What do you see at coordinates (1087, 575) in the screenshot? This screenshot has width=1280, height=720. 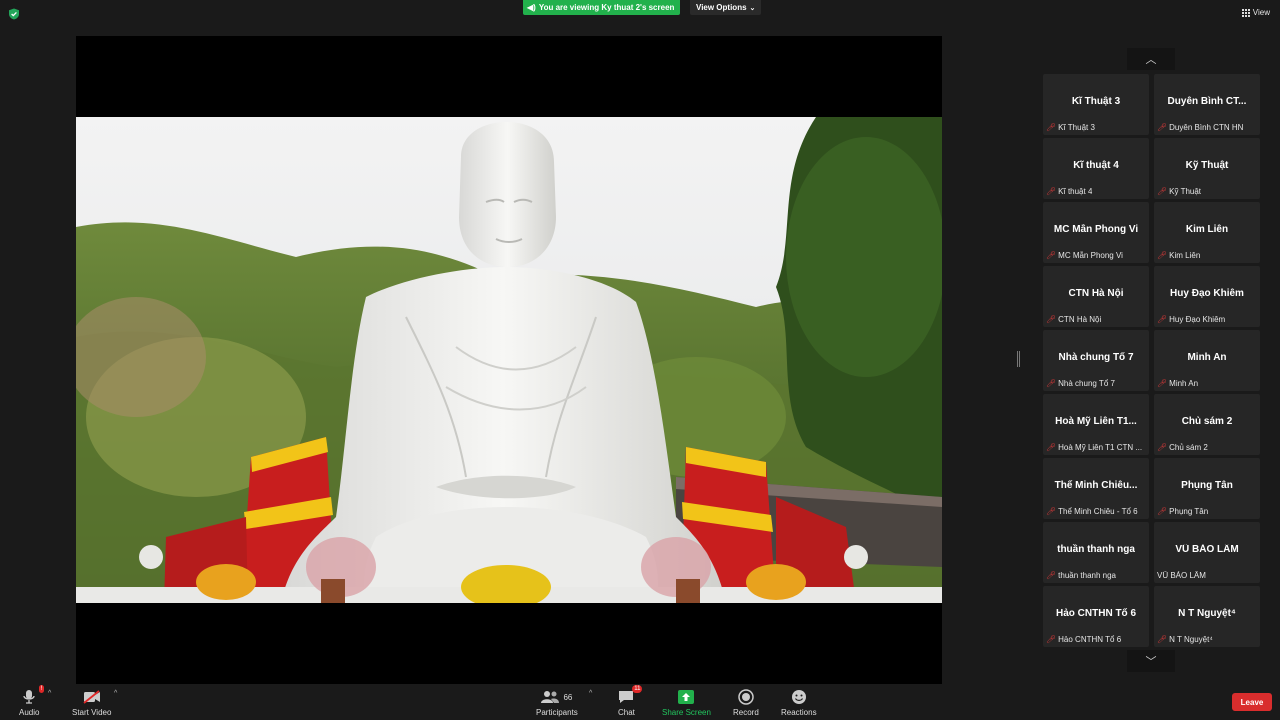 I see `participant-name: thuần thanh nga` at bounding box center [1087, 575].